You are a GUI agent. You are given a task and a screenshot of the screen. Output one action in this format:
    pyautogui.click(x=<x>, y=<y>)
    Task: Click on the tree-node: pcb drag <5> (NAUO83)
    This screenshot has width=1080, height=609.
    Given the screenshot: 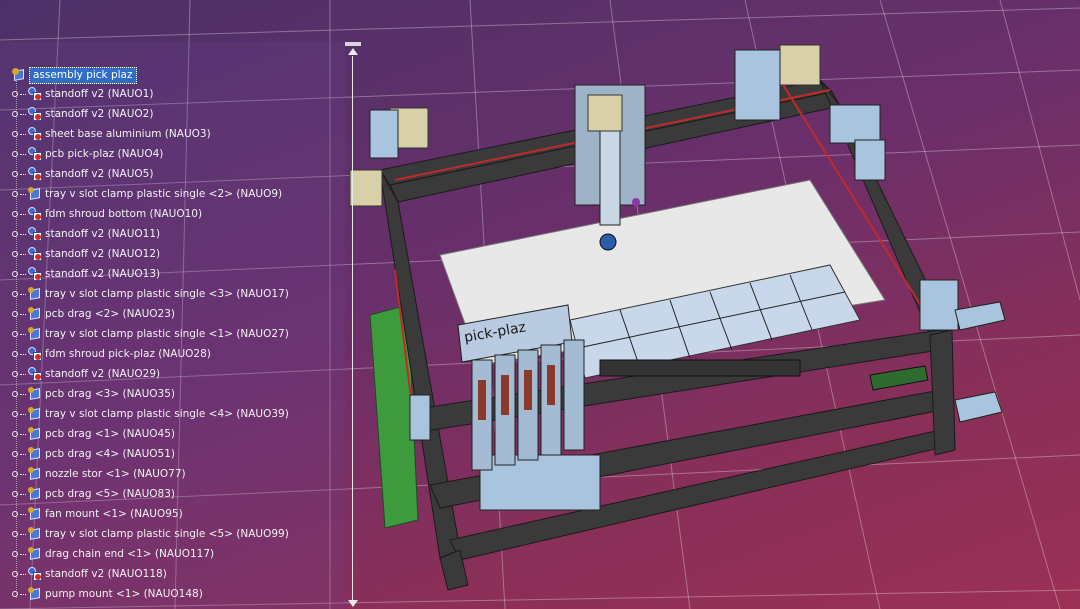 What is the action you would take?
    pyautogui.click(x=150, y=494)
    